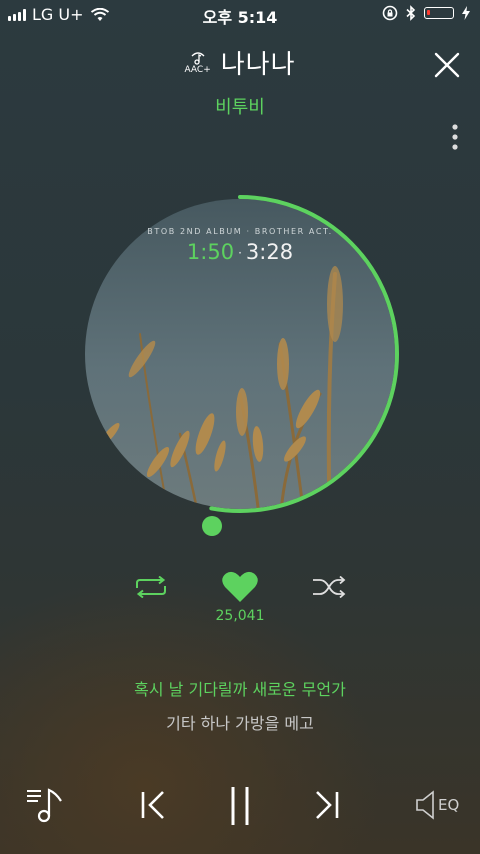 The image size is (480, 854). I want to click on progress-handle, so click(212, 526).